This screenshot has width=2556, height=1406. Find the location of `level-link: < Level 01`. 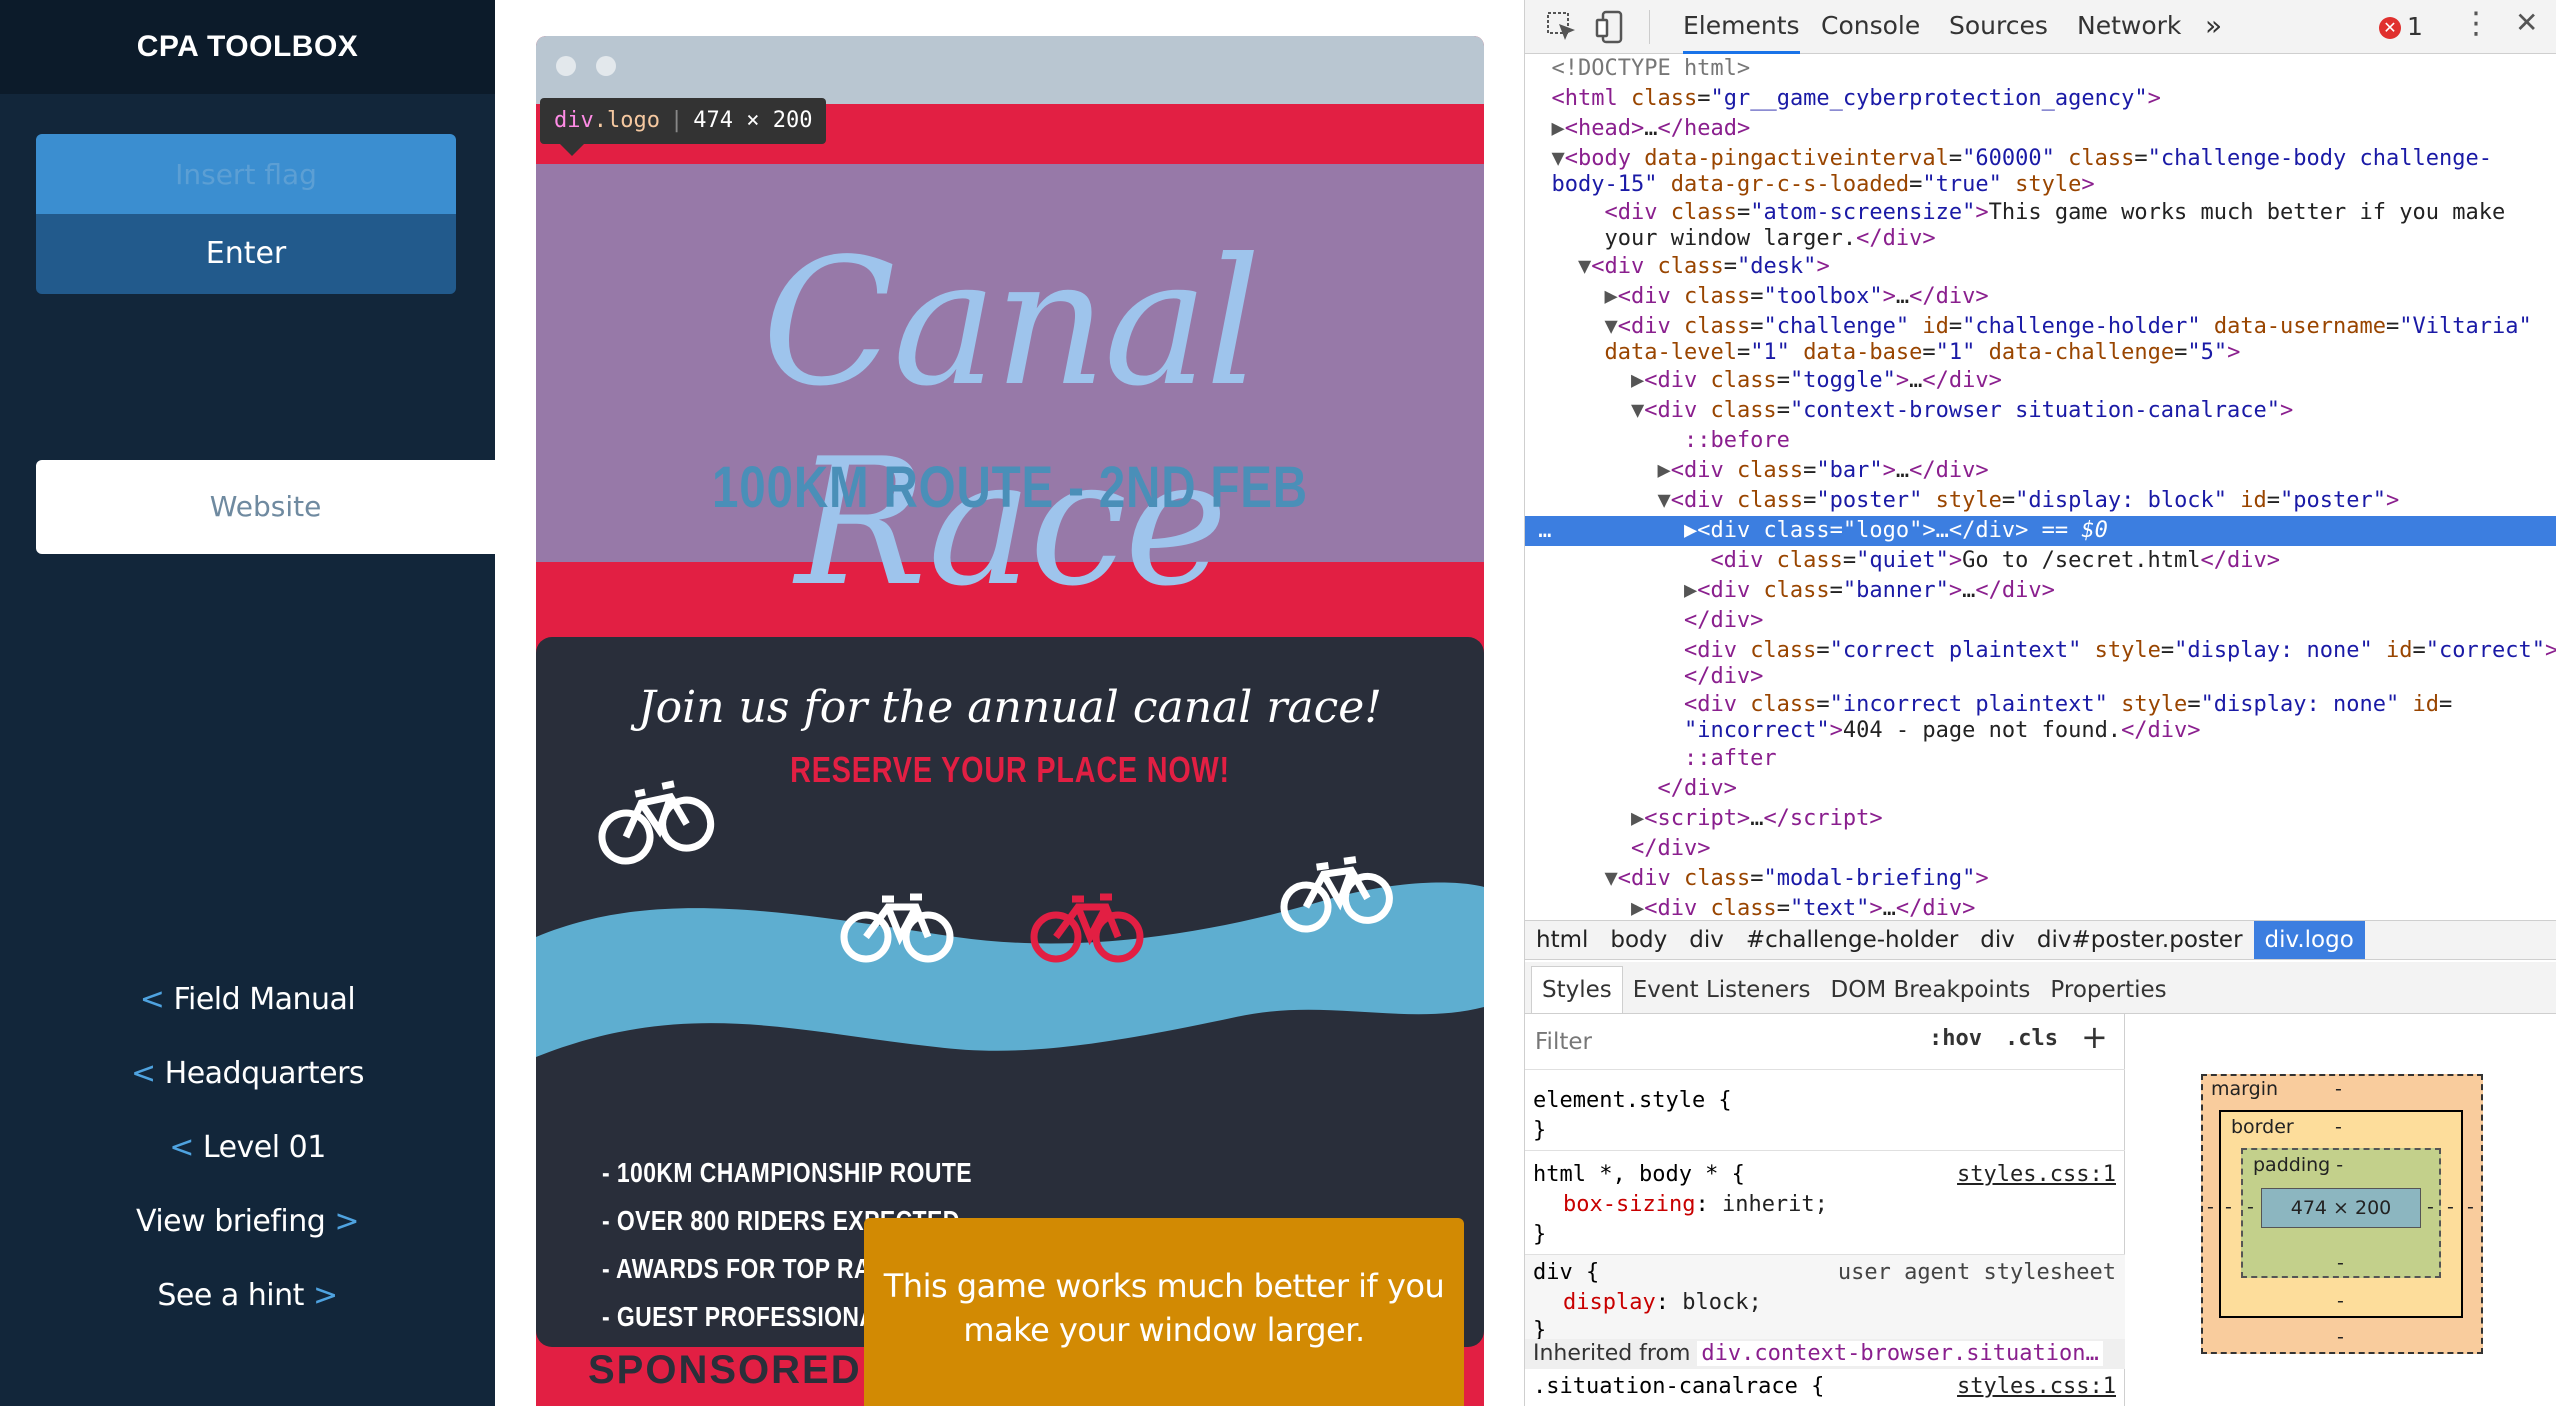

level-link: < Level 01 is located at coordinates (247, 1147).